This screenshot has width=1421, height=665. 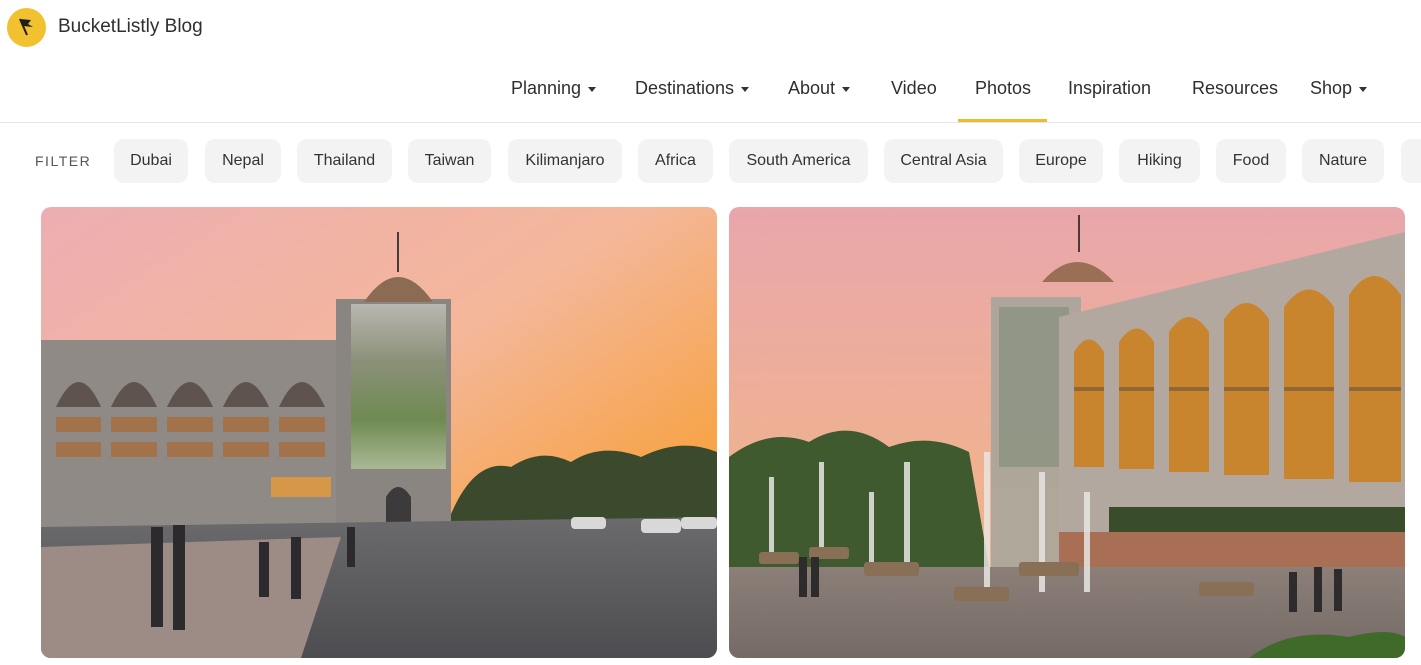 I want to click on filter-chip-more, so click(x=1411, y=161).